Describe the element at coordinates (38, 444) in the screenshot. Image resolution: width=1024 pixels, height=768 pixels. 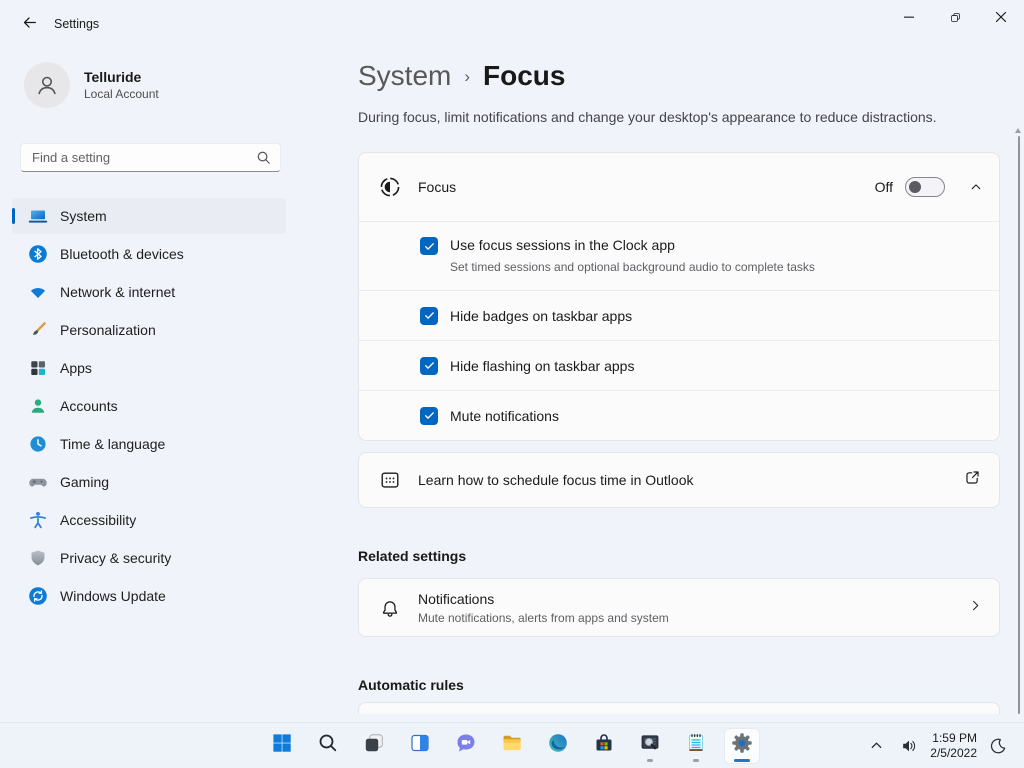
I see `time-language-icon` at that location.